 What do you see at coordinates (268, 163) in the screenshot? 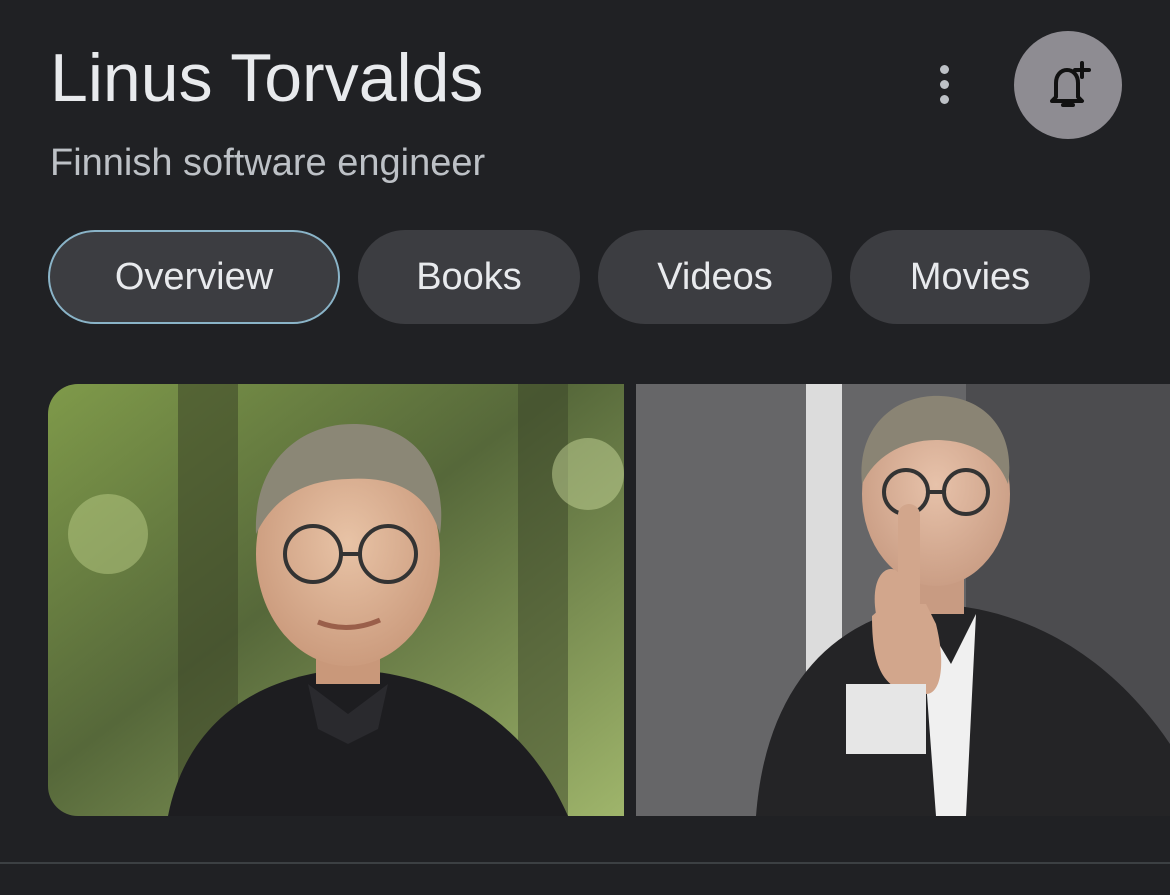
I see `entity-subtitle: Finnish software engineer` at bounding box center [268, 163].